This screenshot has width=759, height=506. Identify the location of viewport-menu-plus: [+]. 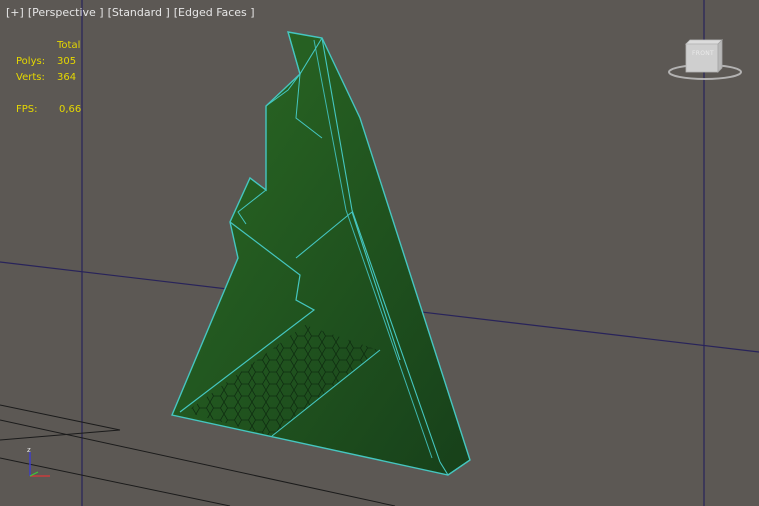
(15, 12).